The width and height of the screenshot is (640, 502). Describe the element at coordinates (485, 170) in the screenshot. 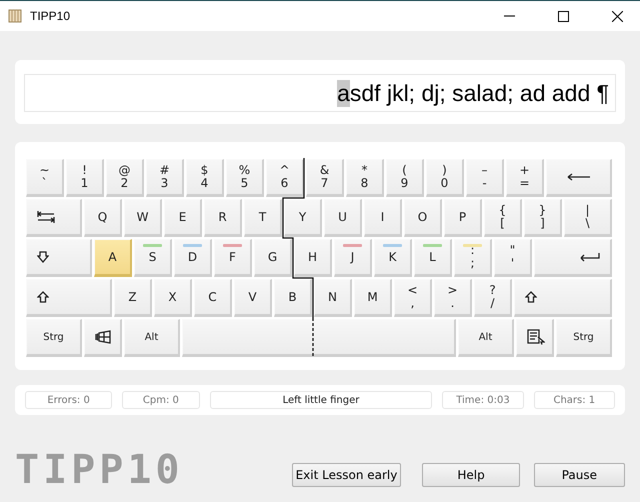

I see `key-upper-symbol: –` at that location.